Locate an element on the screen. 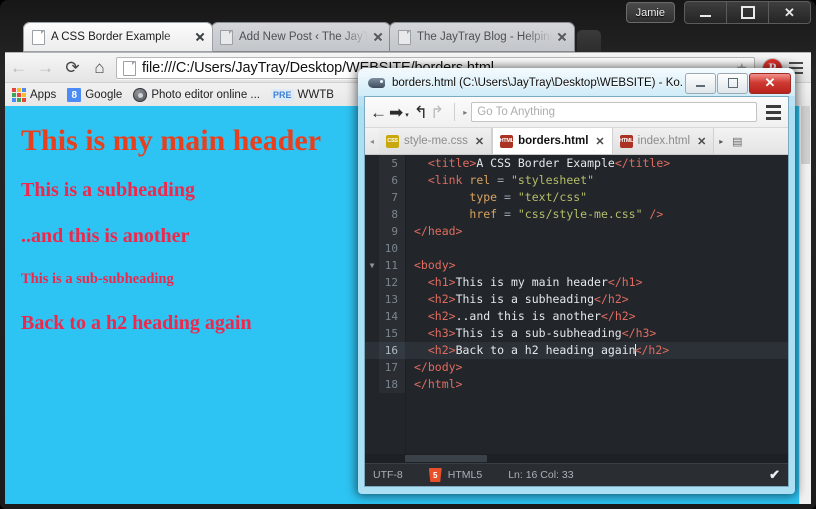 Image resolution: width=816 pixels, height=509 pixels. code-token-tg: <h3> is located at coordinates (441, 333).